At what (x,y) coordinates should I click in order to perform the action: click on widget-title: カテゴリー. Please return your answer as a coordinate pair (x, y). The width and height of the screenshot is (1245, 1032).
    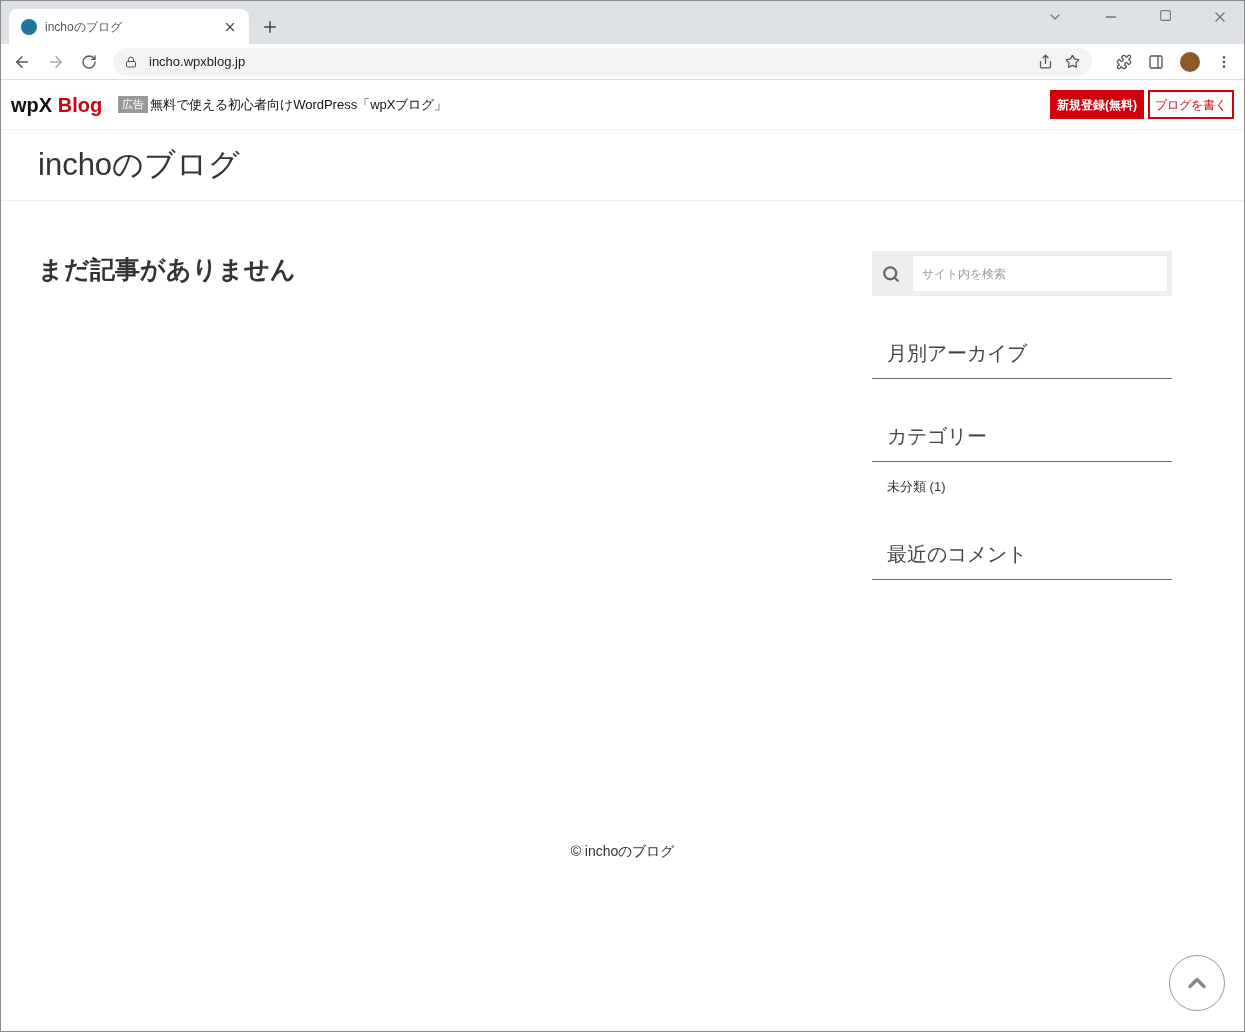
    Looking at the image, I should click on (1022, 441).